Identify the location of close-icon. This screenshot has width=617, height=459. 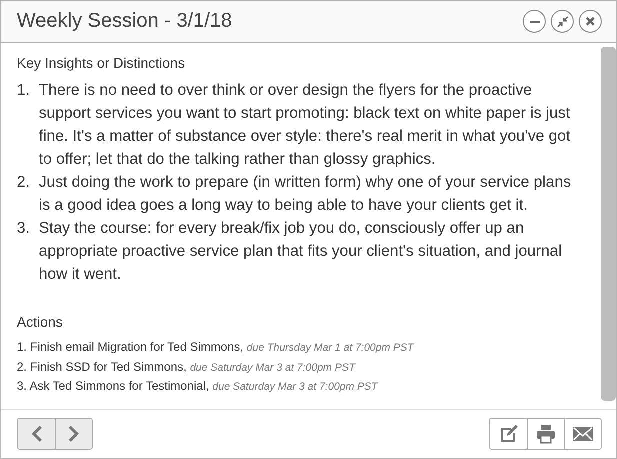
(590, 21).